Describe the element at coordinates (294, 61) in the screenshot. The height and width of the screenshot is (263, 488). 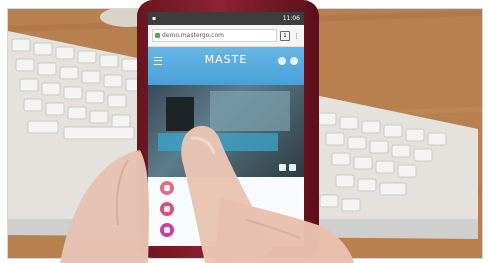
I see `settings-icon` at that location.